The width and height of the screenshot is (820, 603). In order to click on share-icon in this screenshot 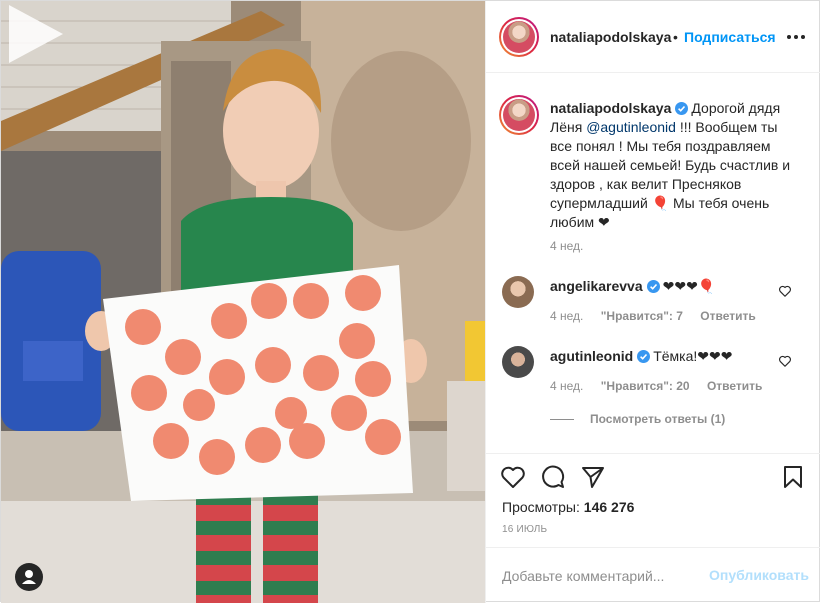, I will do `click(593, 477)`.